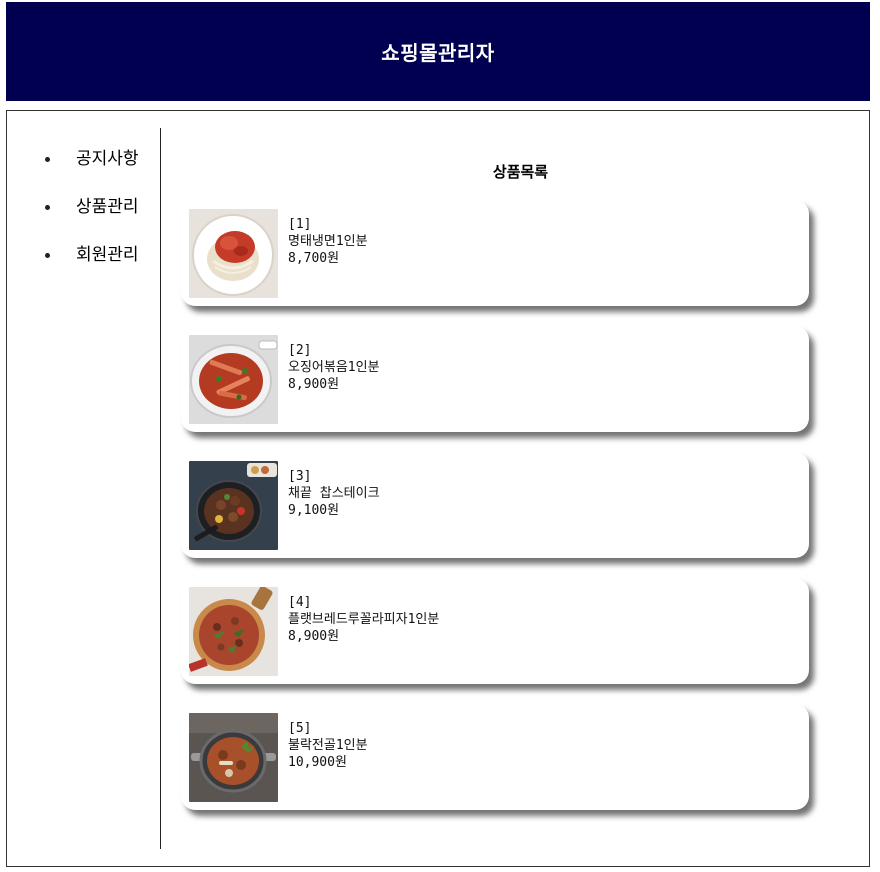 This screenshot has width=880, height=872. Describe the element at coordinates (300, 350) in the screenshot. I see `product-index: [2]` at that location.